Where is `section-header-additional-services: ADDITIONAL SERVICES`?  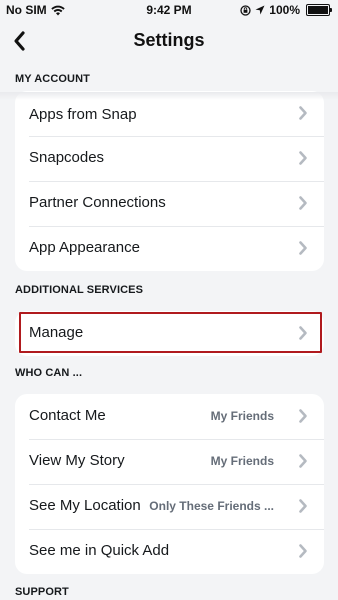
section-header-additional-services: ADDITIONAL SERVICES is located at coordinates (79, 290).